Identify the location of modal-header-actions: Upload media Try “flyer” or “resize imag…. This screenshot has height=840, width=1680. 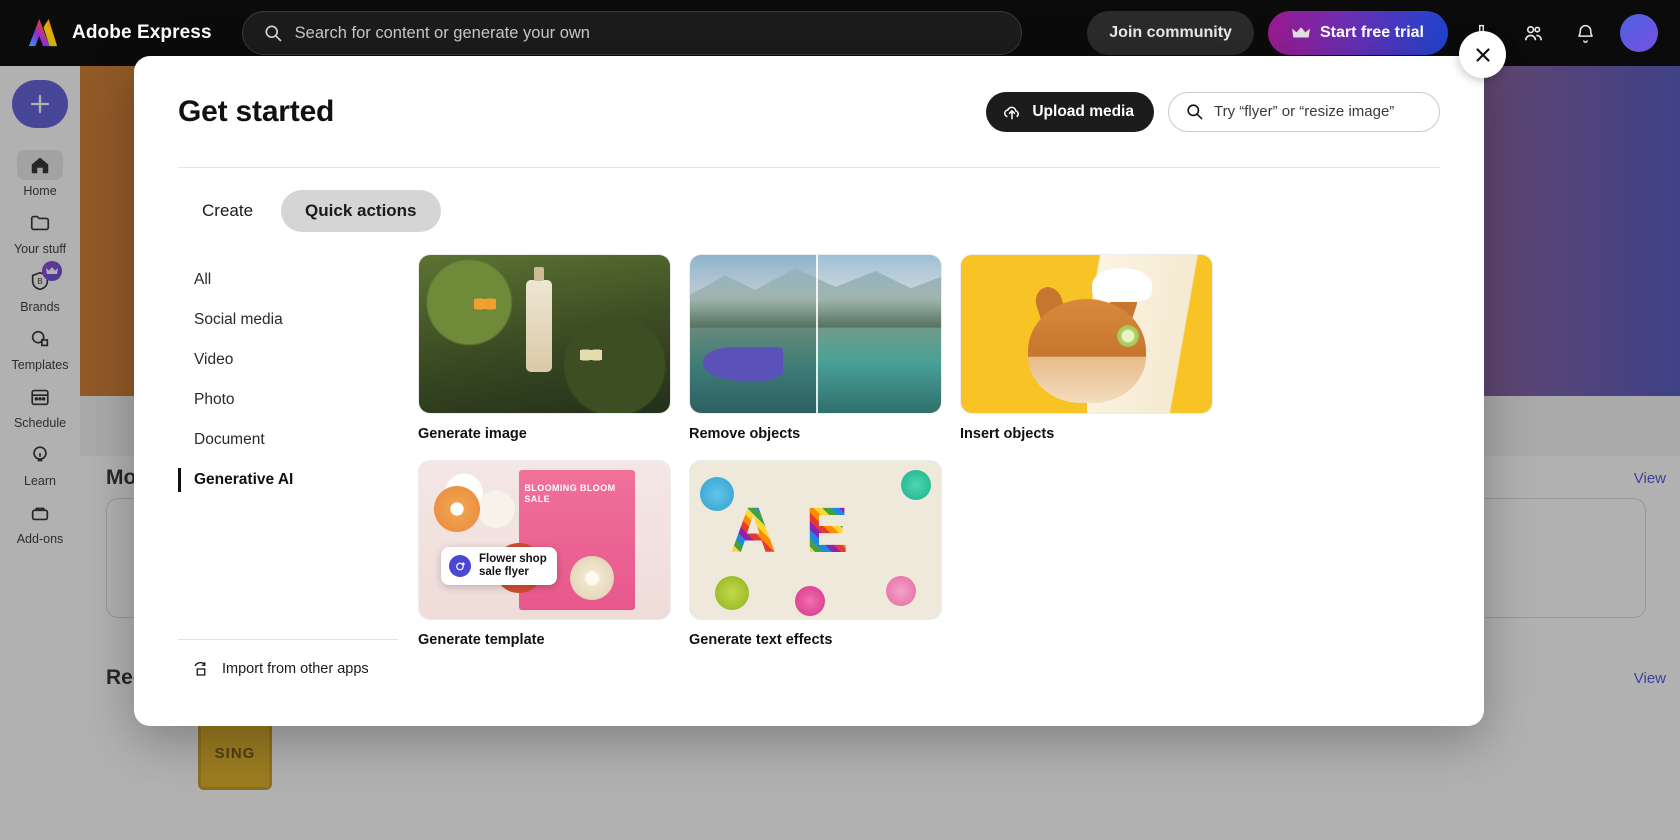
(1213, 111).